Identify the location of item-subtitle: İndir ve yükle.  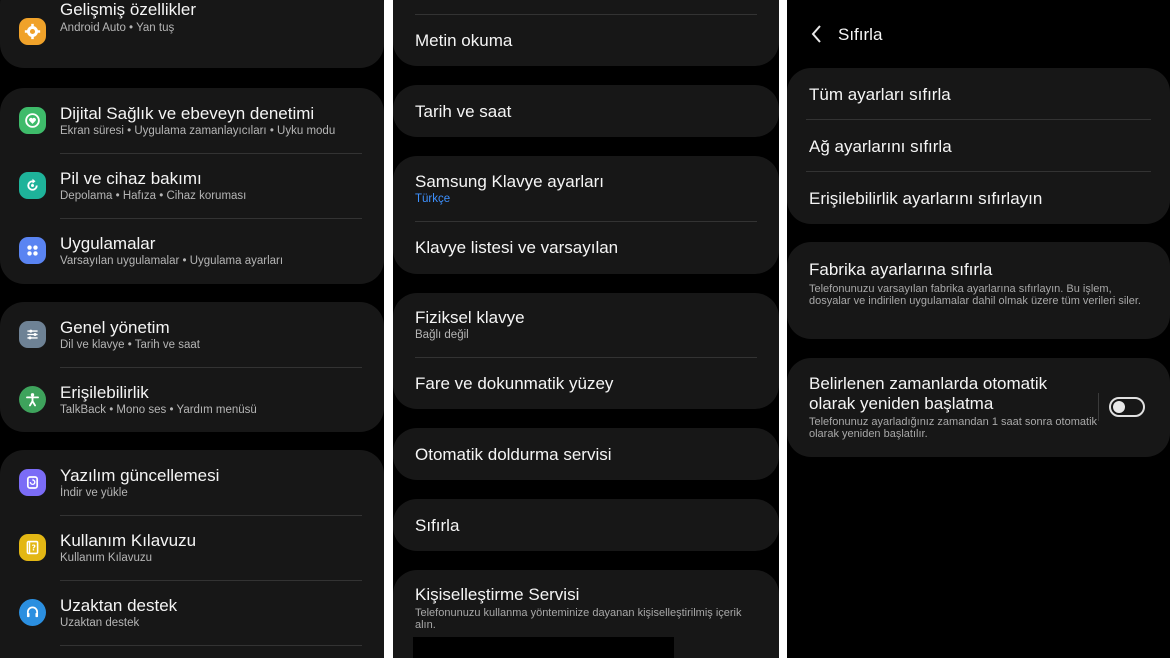
(94, 493).